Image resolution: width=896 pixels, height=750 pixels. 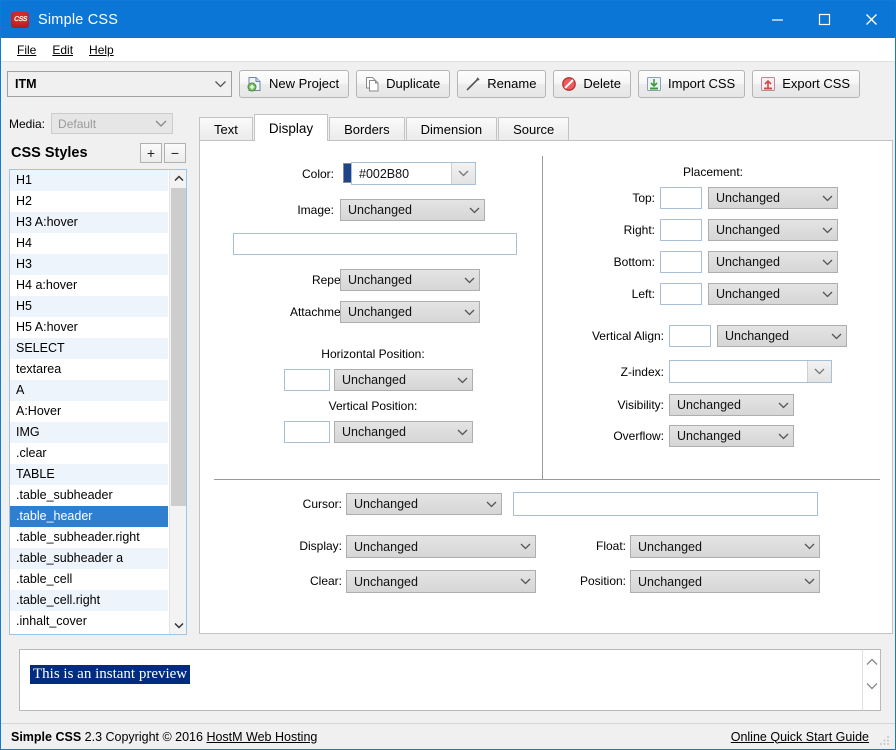 I want to click on attachment-select: Unchanged, so click(x=410, y=312).